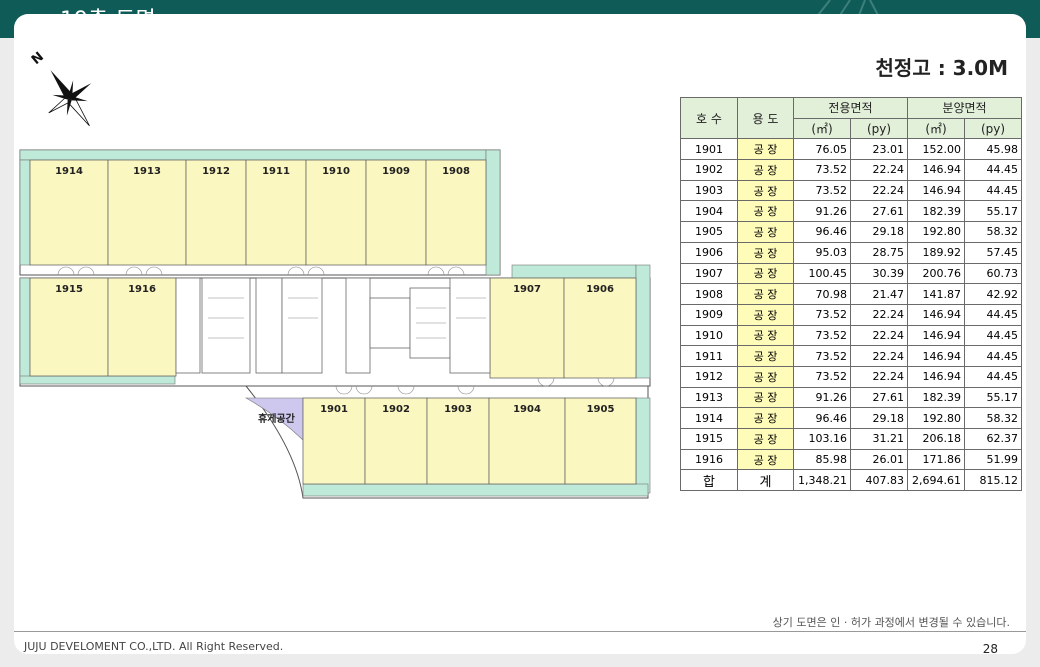  I want to click on header-sale-py: (py), so click(993, 128).